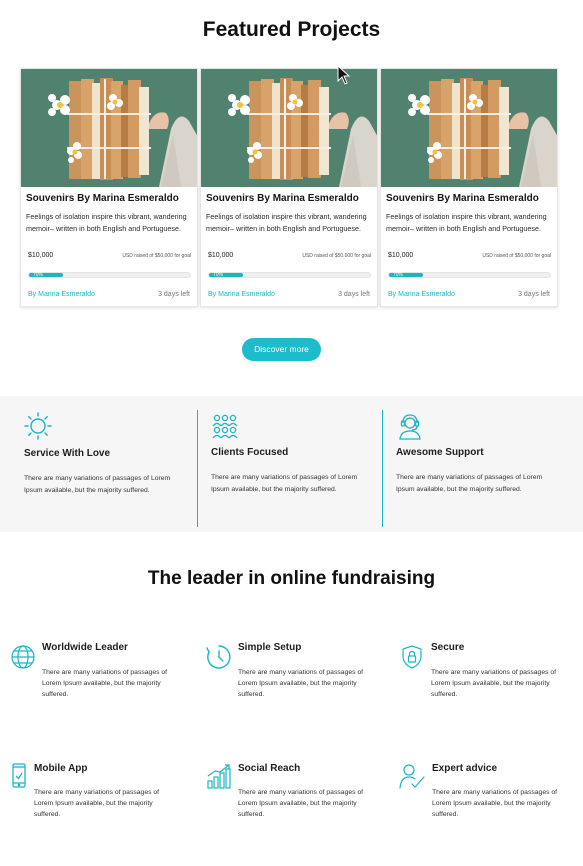  What do you see at coordinates (61, 768) in the screenshot?
I see `feature-title: Mobile App` at bounding box center [61, 768].